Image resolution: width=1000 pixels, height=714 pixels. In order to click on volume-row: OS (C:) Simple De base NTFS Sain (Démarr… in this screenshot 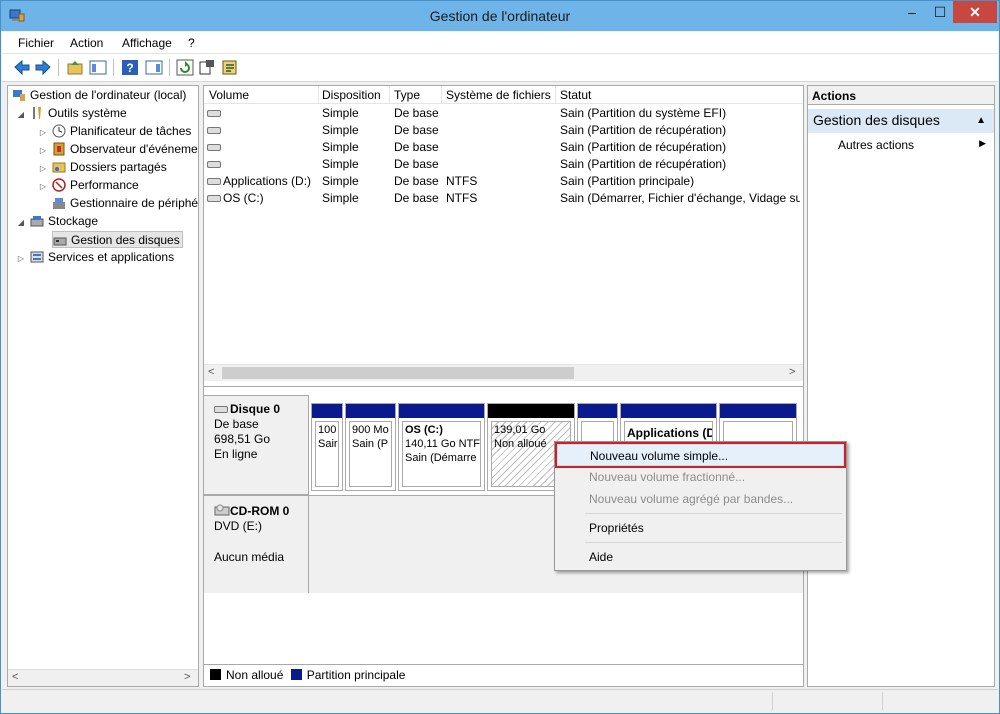, I will do `click(503, 198)`.